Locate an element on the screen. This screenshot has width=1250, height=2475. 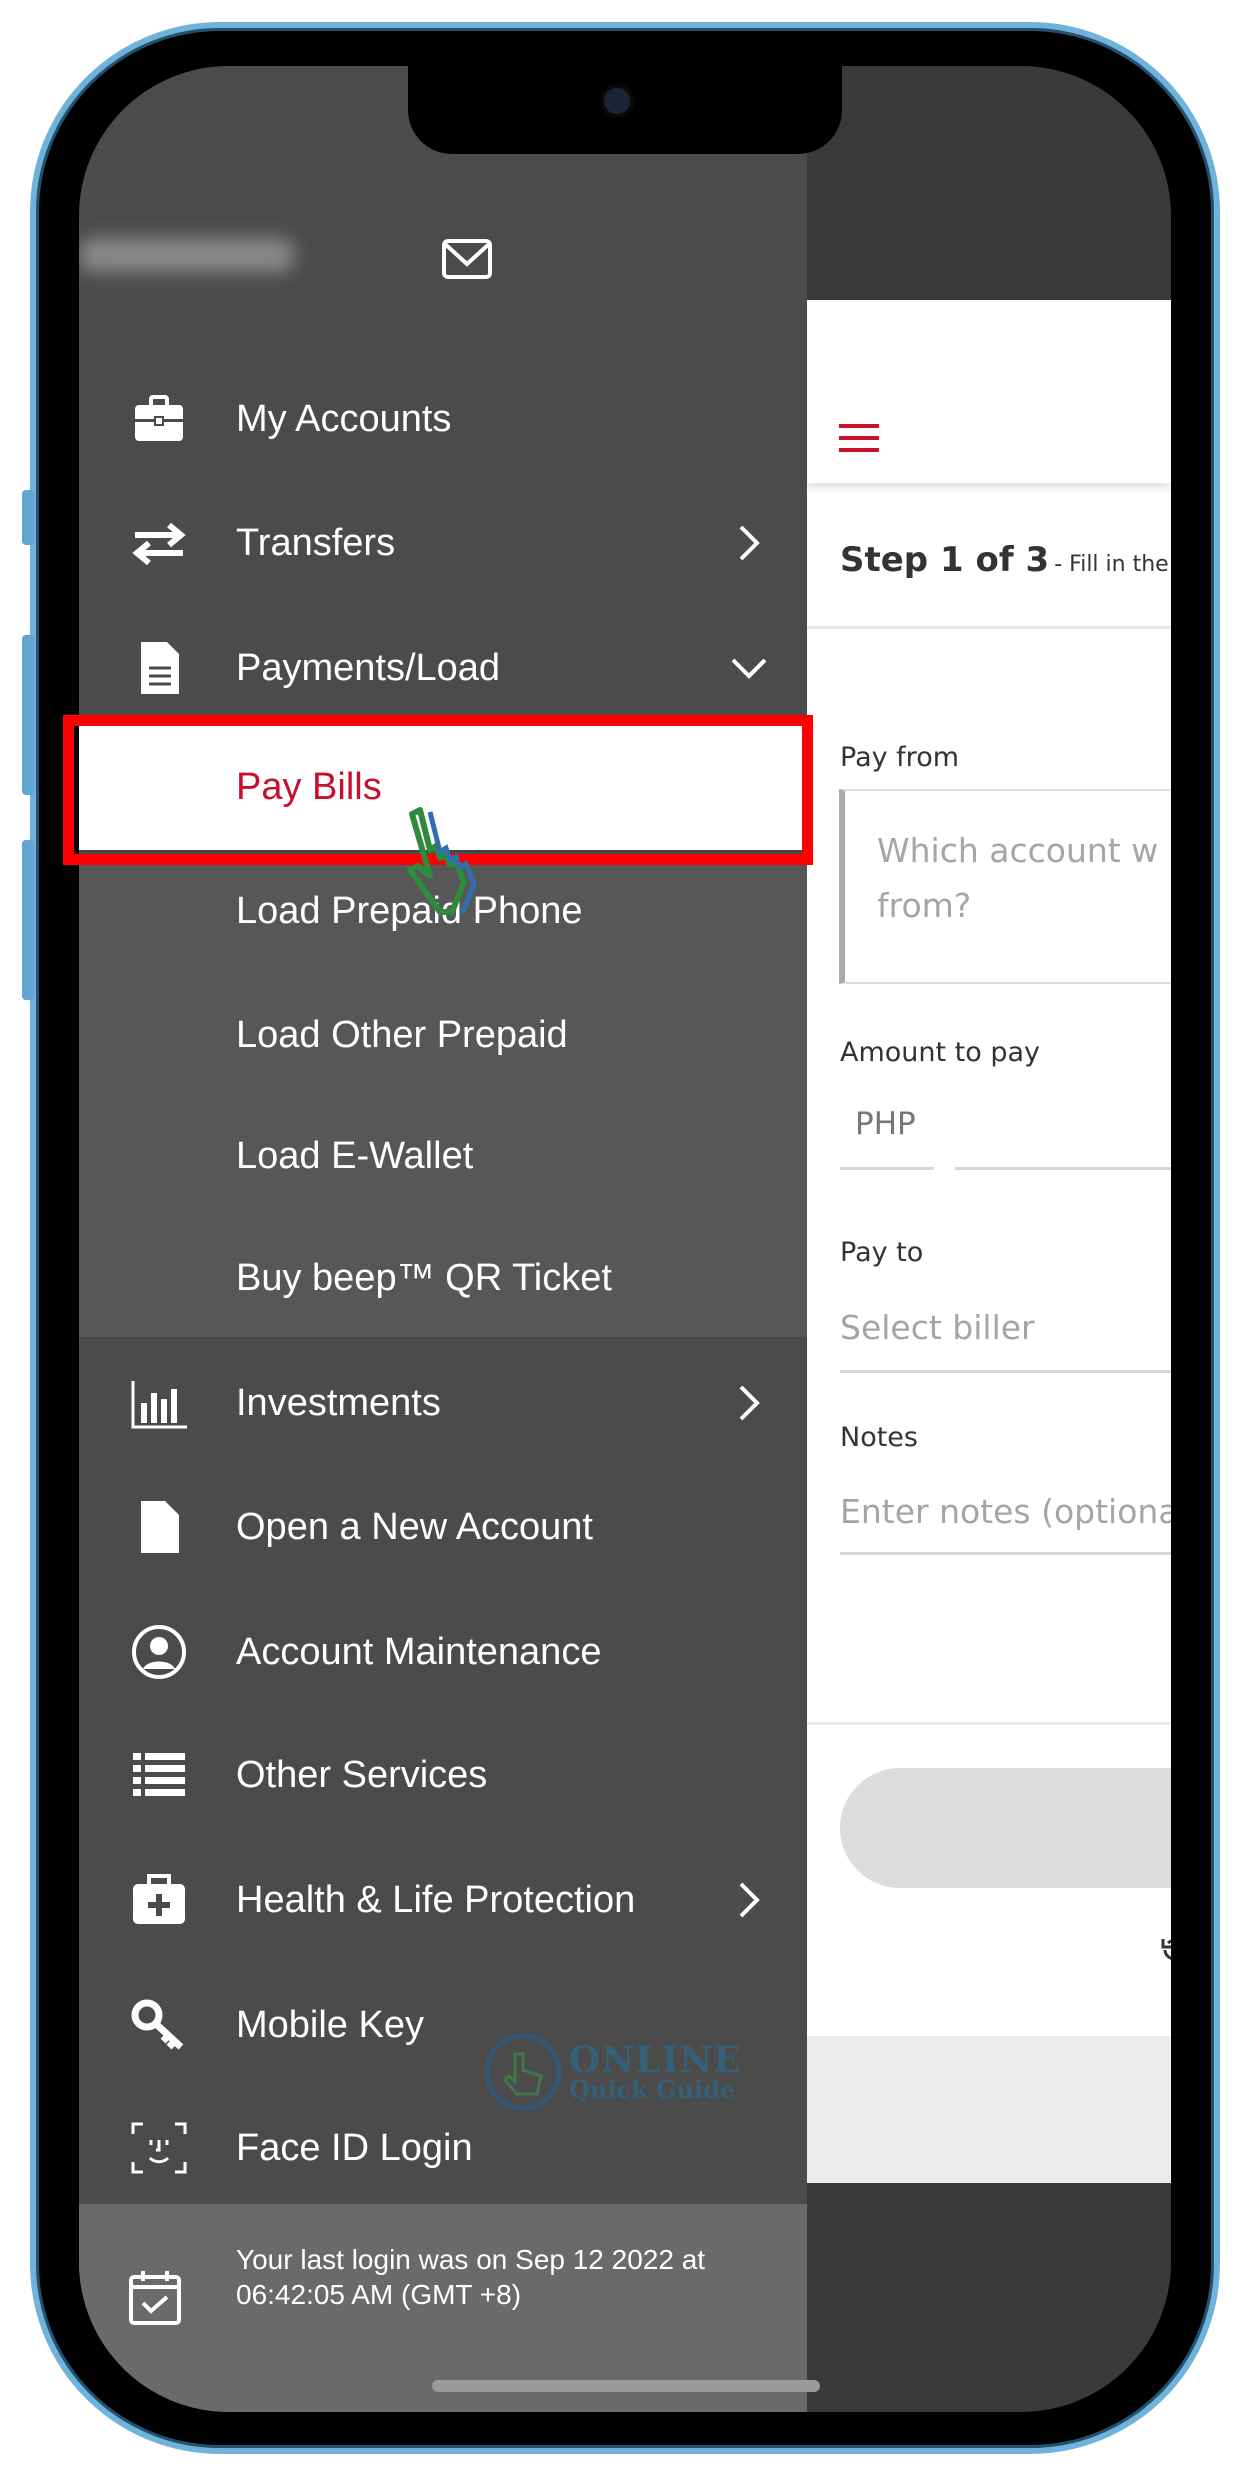
sidebar-item-label: Open a New Account is located at coordinates (414, 1526).